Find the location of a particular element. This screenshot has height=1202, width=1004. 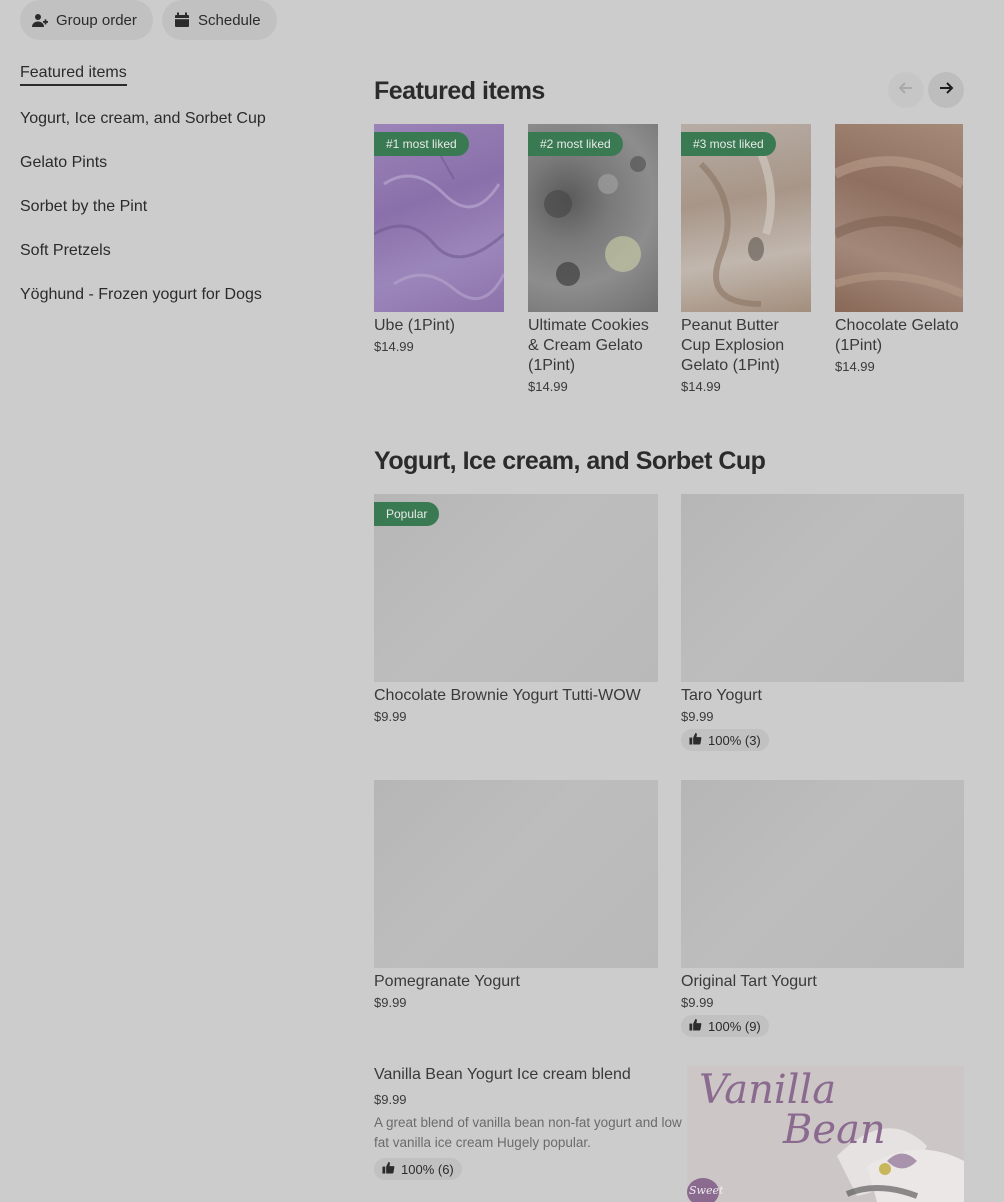

item-name: Taro Yogurt is located at coordinates (721, 695).